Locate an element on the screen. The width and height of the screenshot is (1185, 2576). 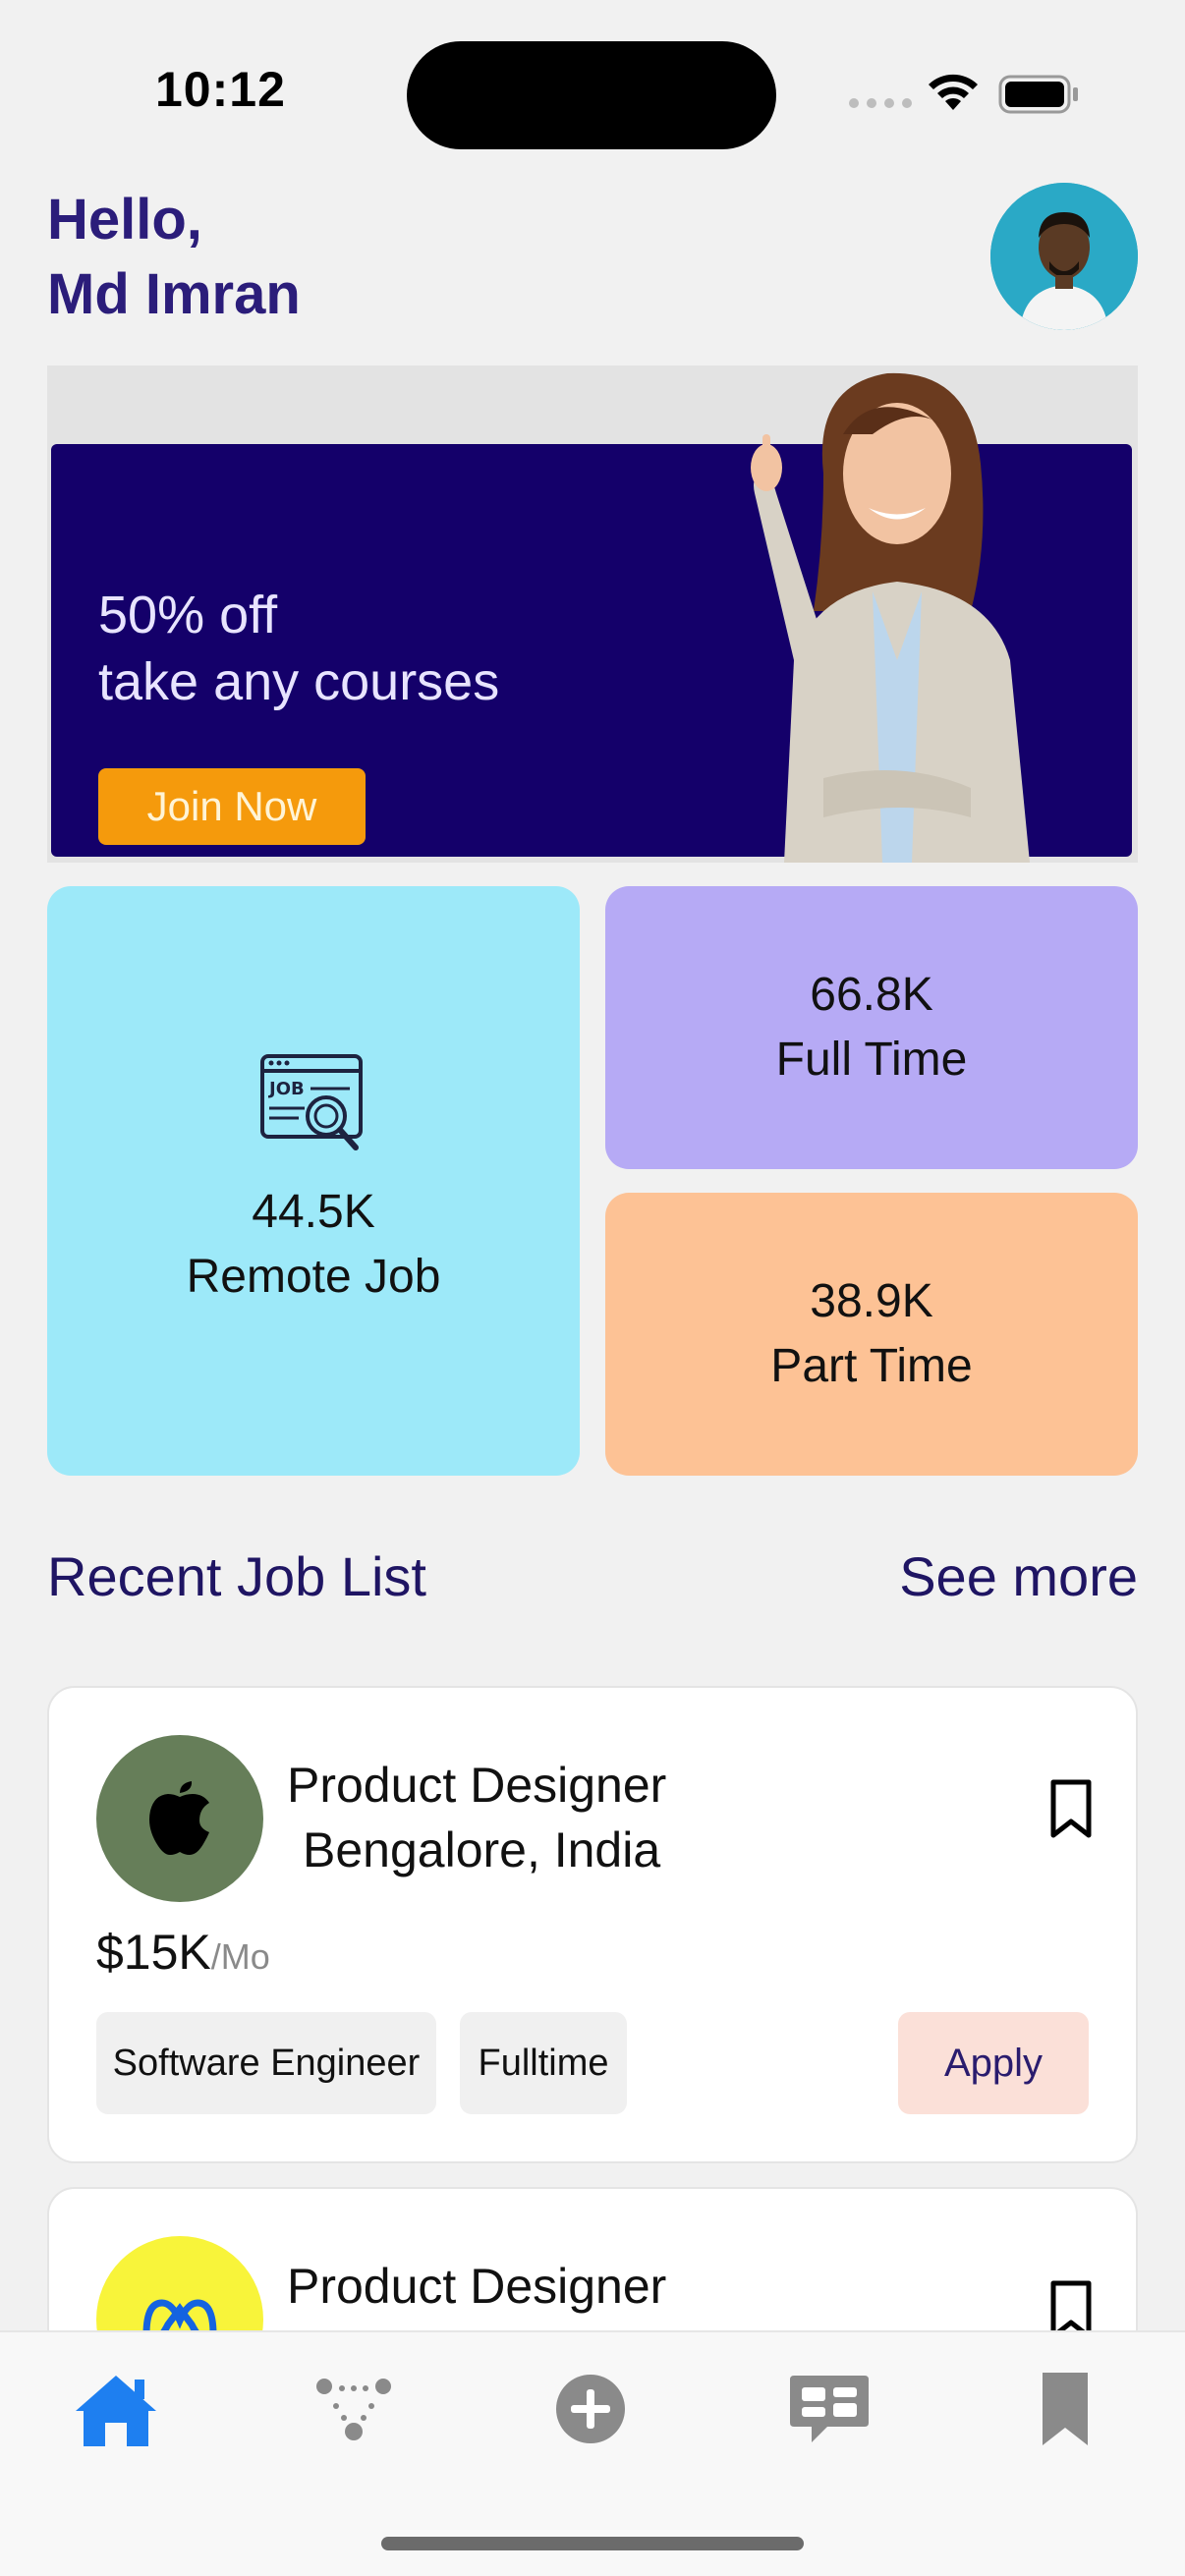
status-time: 10:12 is located at coordinates (221, 89).